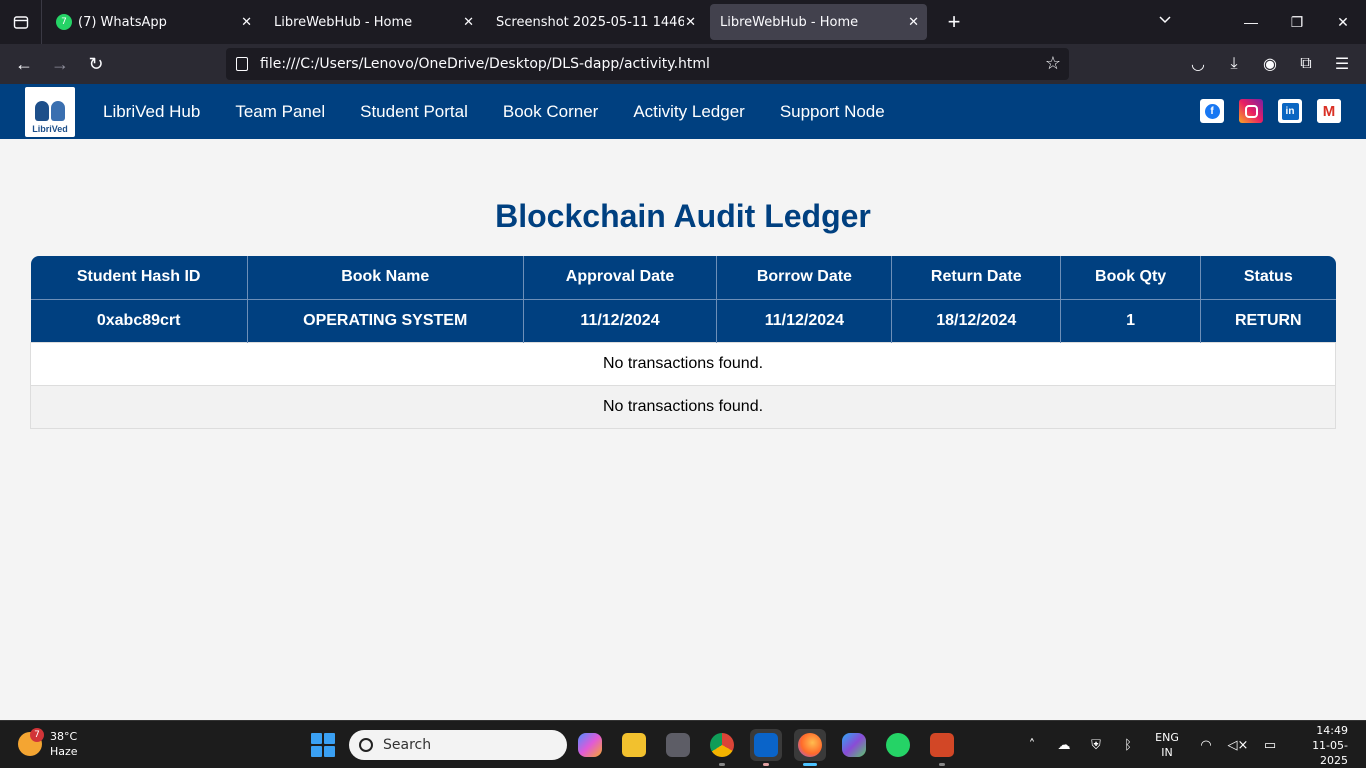  What do you see at coordinates (620, 320) in the screenshot?
I see `cell-approval-date: 11/12/2024` at bounding box center [620, 320].